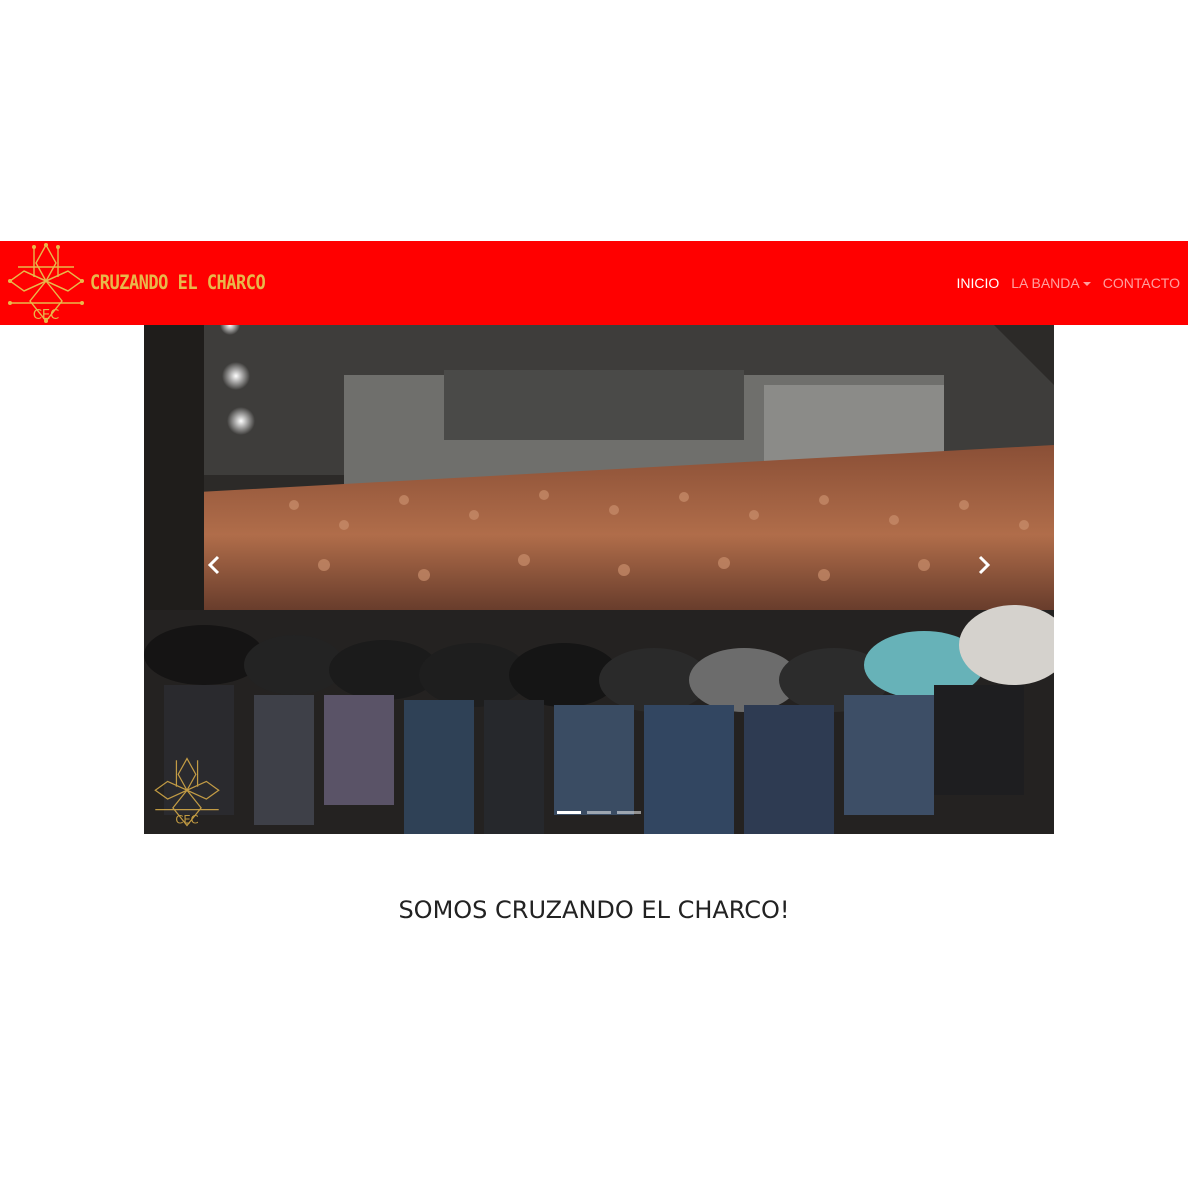 This screenshot has width=1188, height=1194. What do you see at coordinates (1045, 283) in the screenshot?
I see `nav-item-la-banda-label: LA BANDA` at bounding box center [1045, 283].